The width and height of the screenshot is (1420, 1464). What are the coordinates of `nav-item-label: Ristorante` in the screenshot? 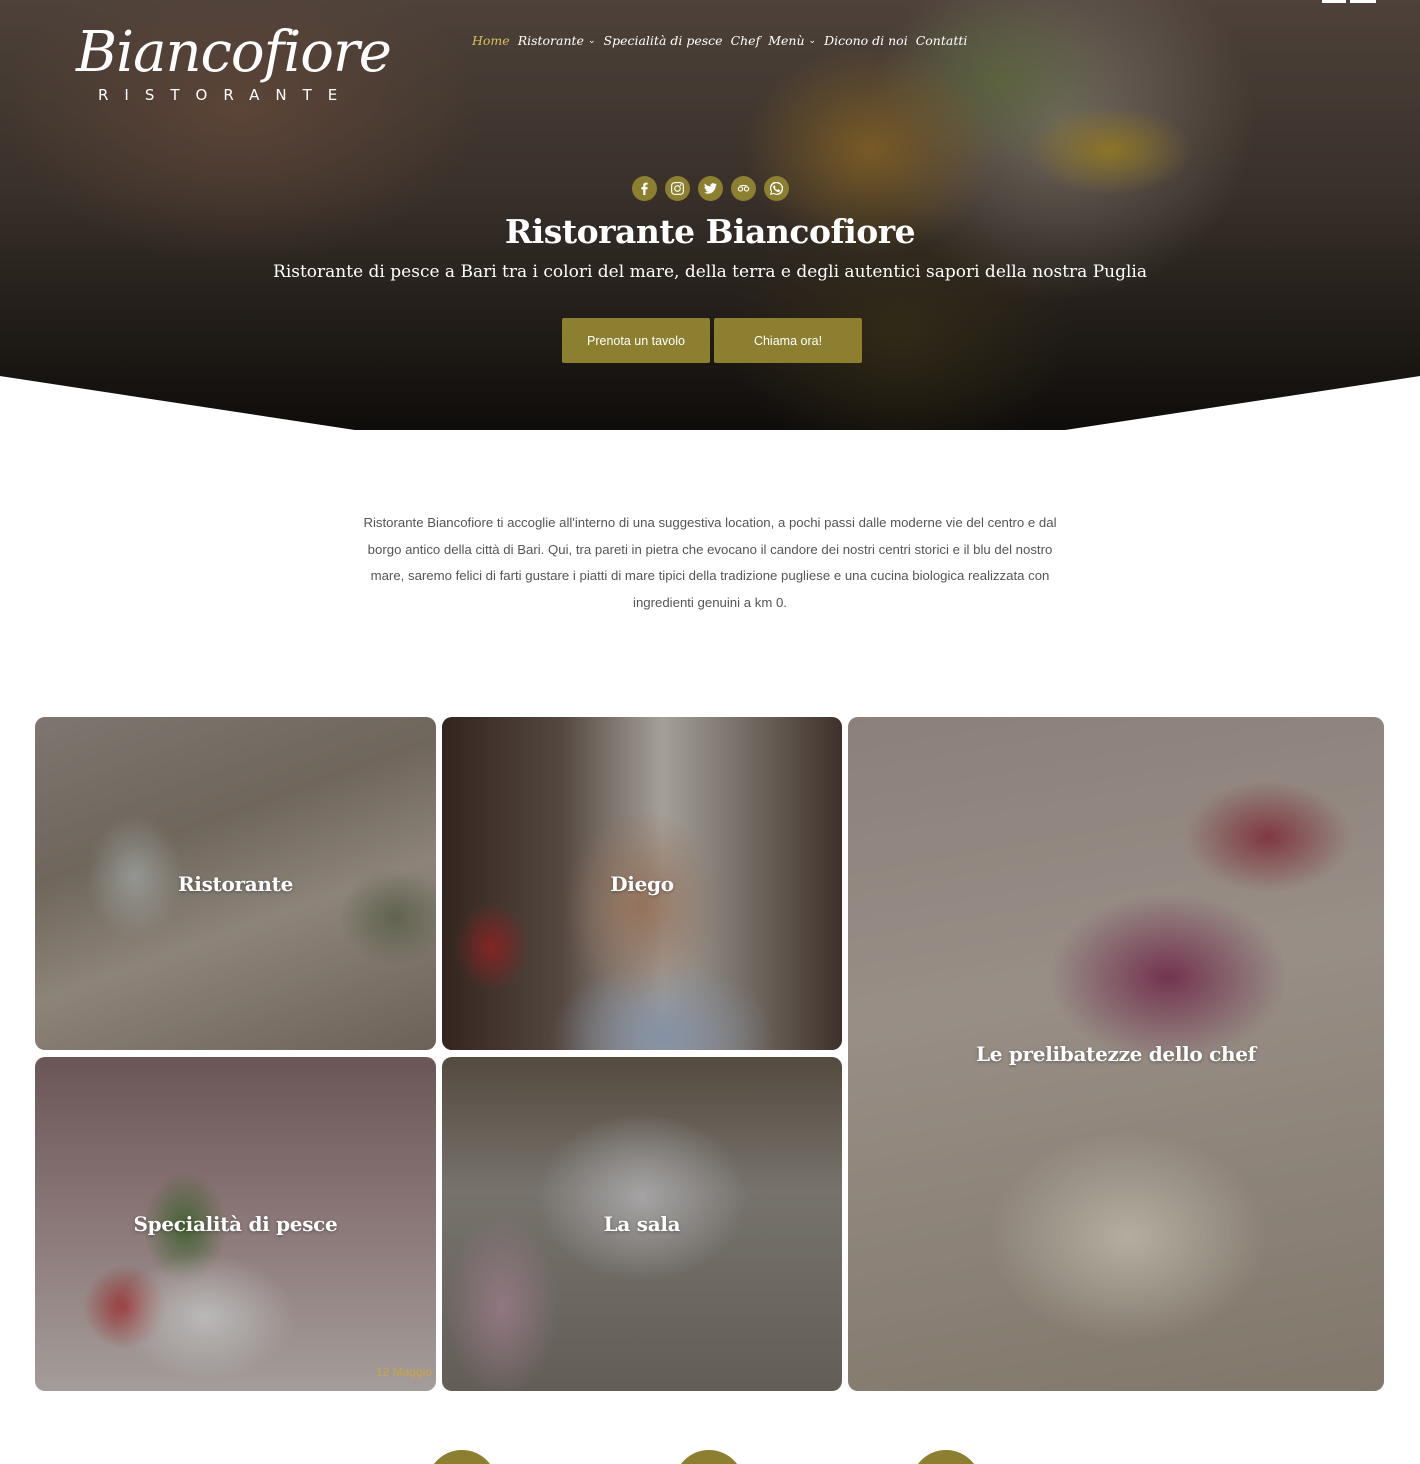 It's located at (550, 40).